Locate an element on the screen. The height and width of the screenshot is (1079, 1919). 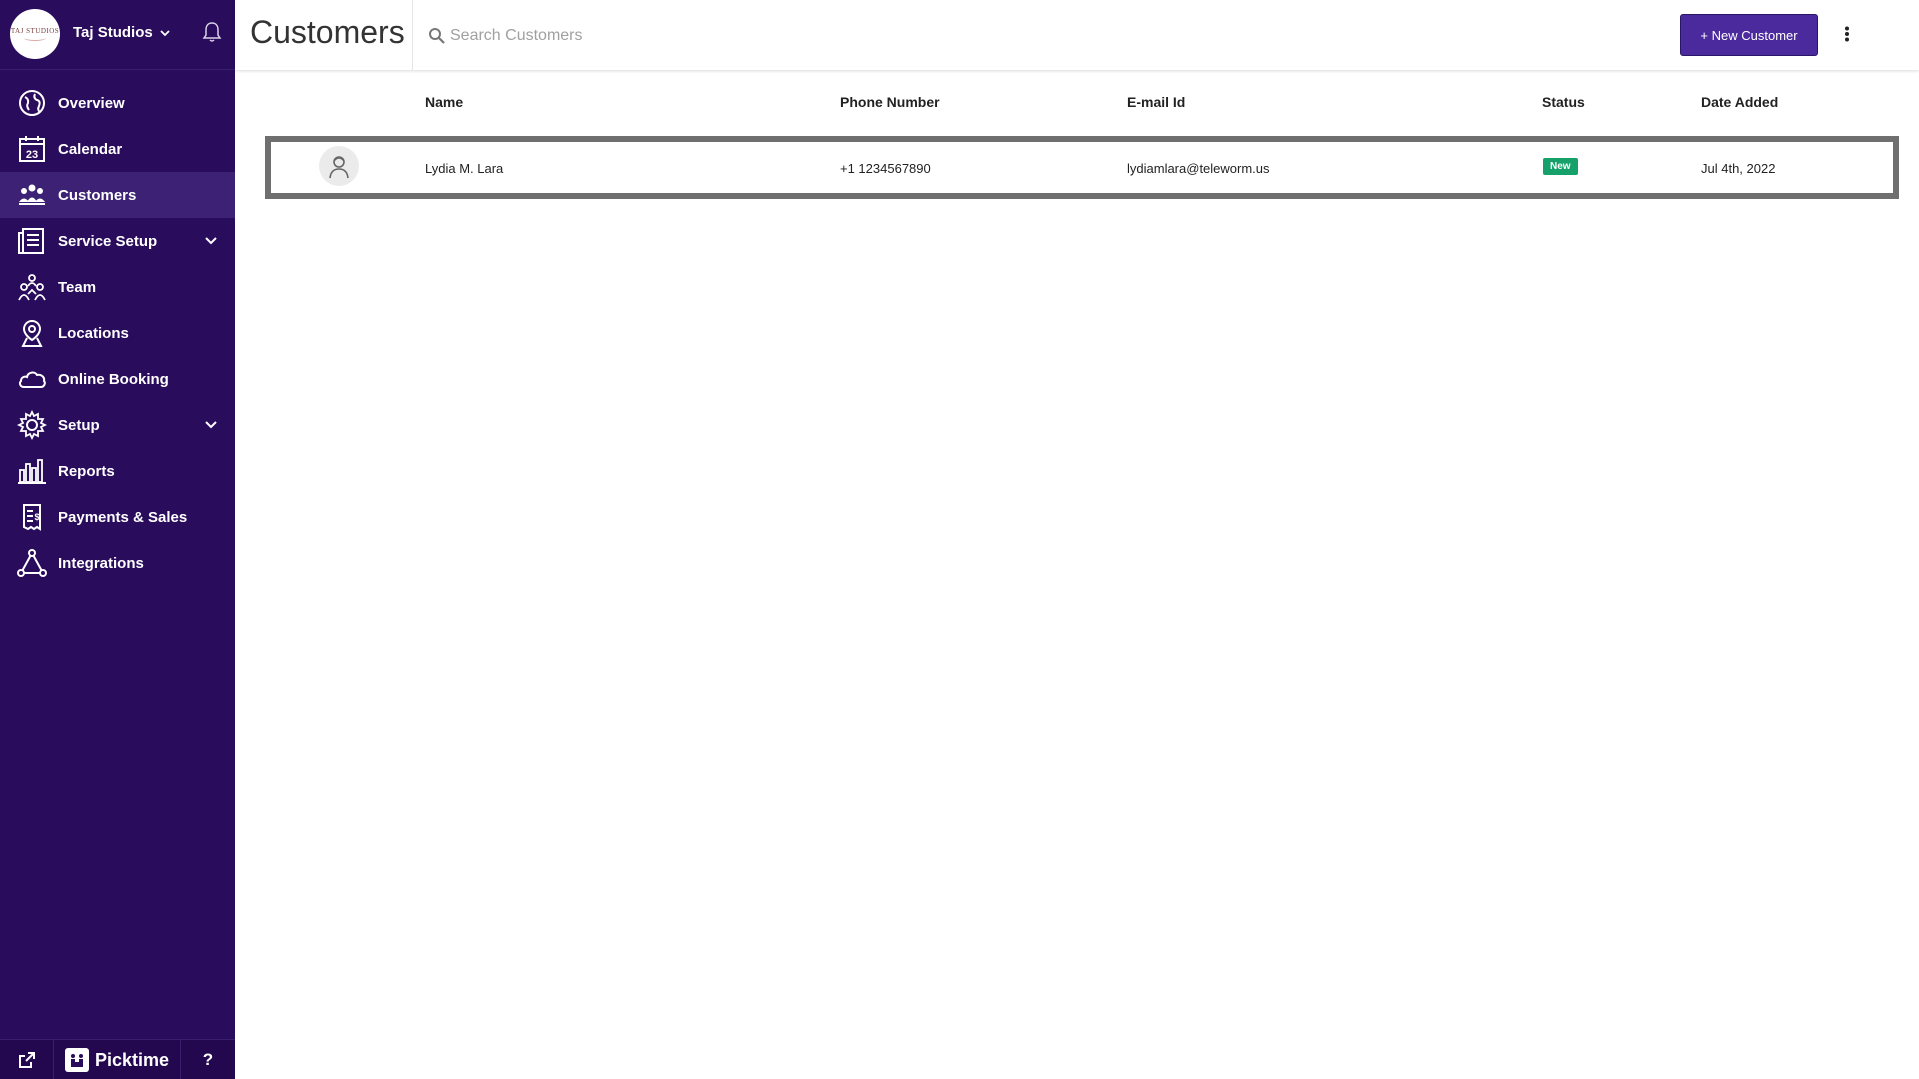
sidebar-item-service-setup: Service Setup is located at coordinates (117, 241).